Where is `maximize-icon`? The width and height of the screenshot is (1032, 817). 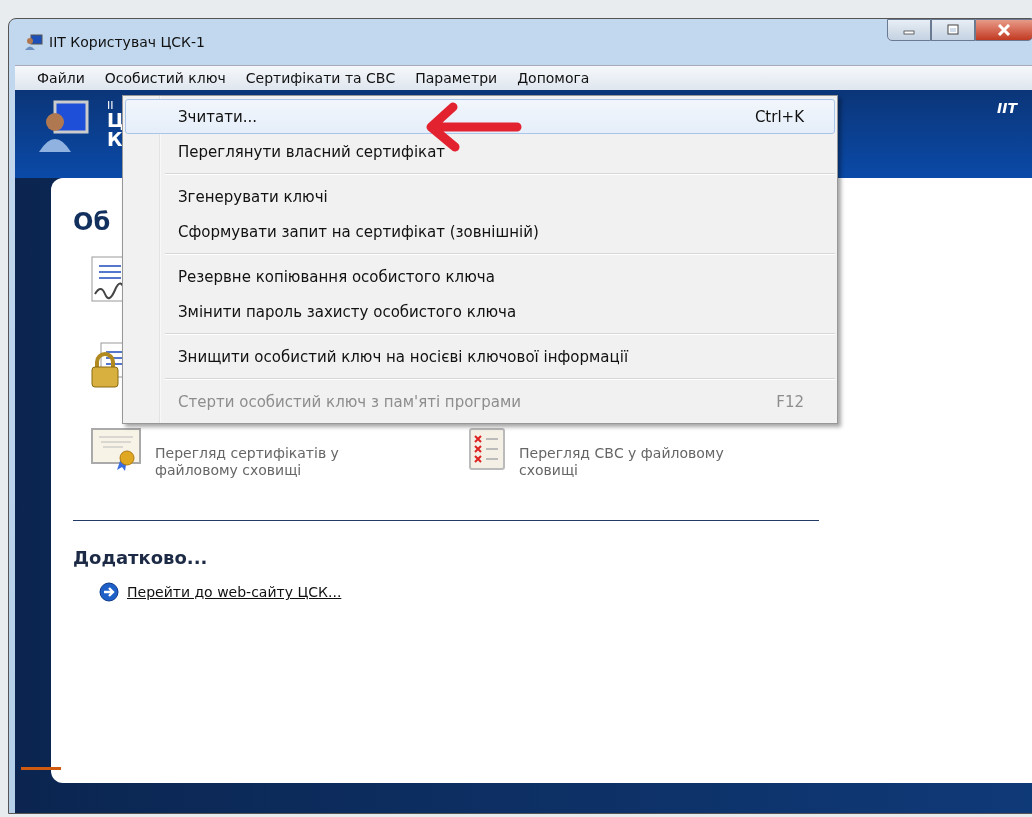 maximize-icon is located at coordinates (953, 30).